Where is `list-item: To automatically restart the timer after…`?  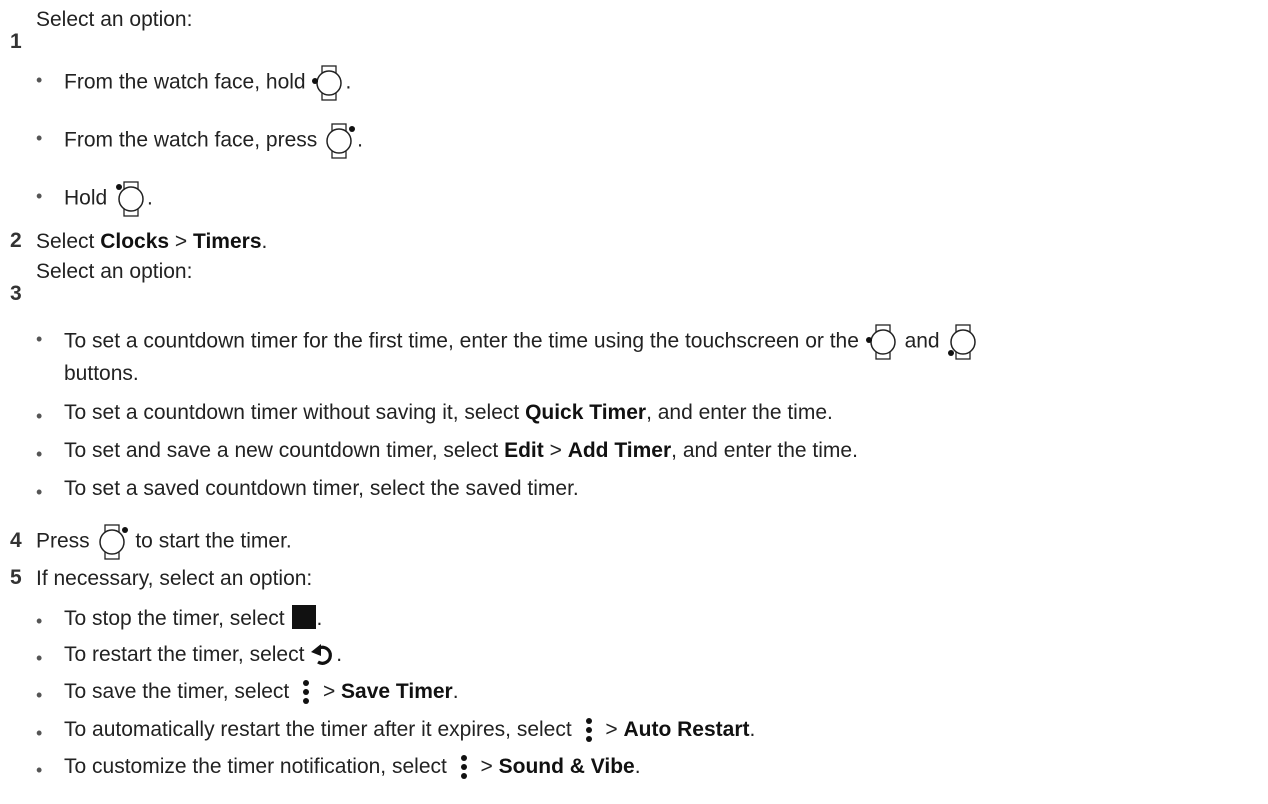 list-item: To automatically restart the timer after… is located at coordinates (409, 730).